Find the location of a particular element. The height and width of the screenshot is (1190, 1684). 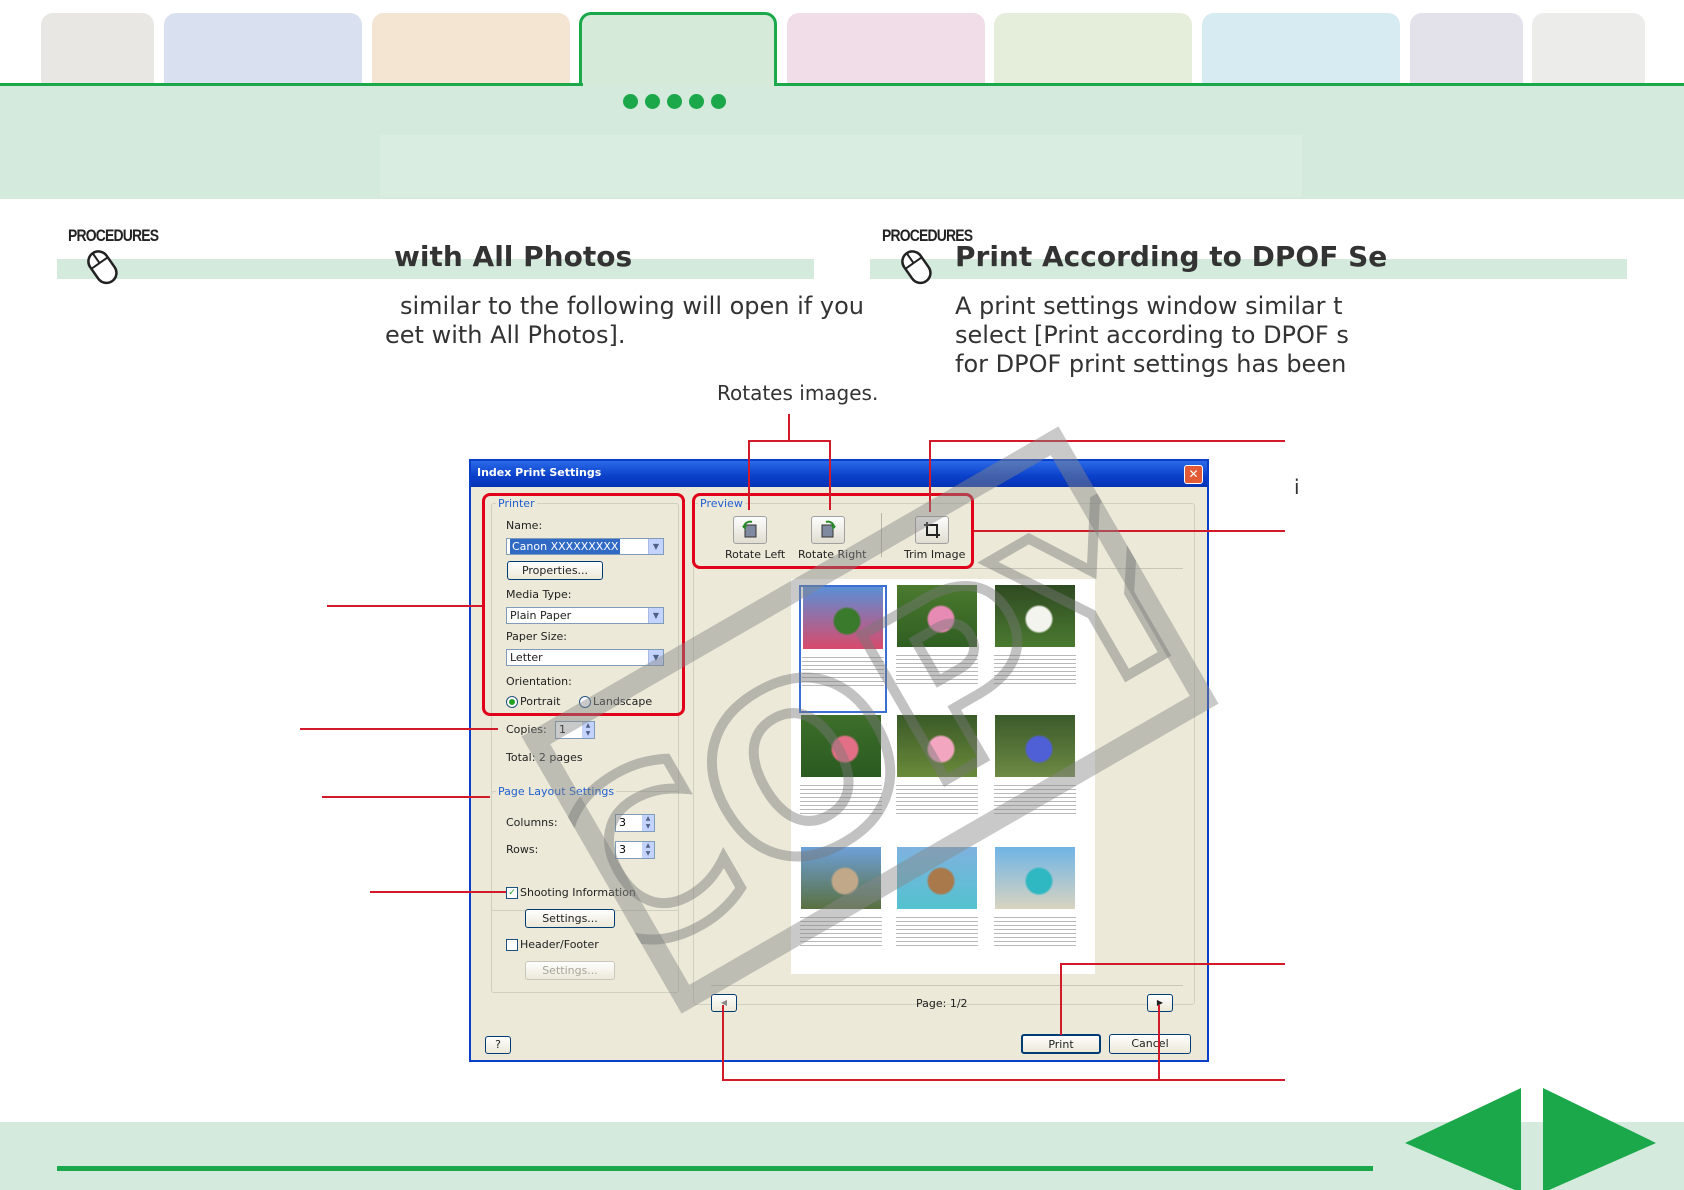

cancel-button: Cancel is located at coordinates (1150, 1044).